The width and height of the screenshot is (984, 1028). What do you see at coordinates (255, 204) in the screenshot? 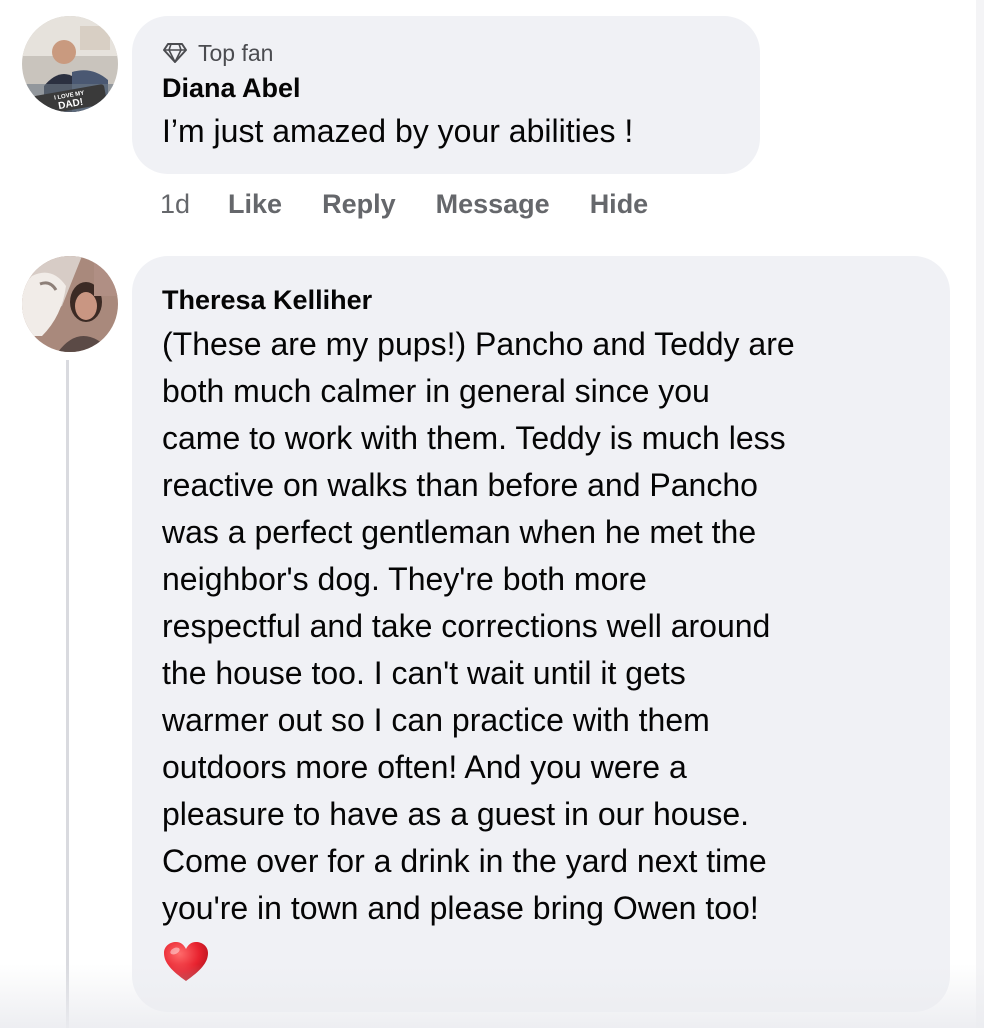
I see `like-button: Like` at bounding box center [255, 204].